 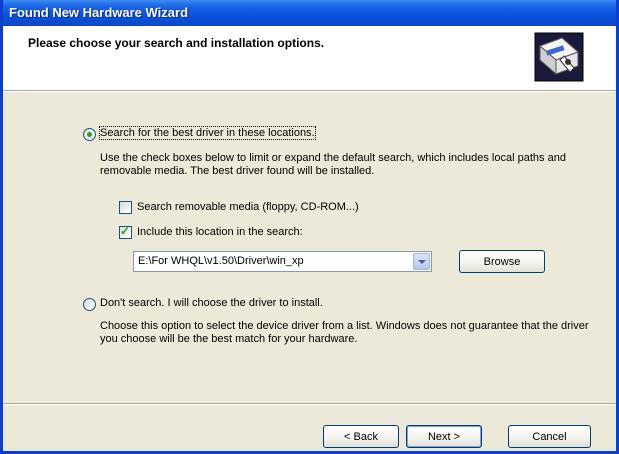 What do you see at coordinates (444, 436) in the screenshot?
I see `next-button: Next >` at bounding box center [444, 436].